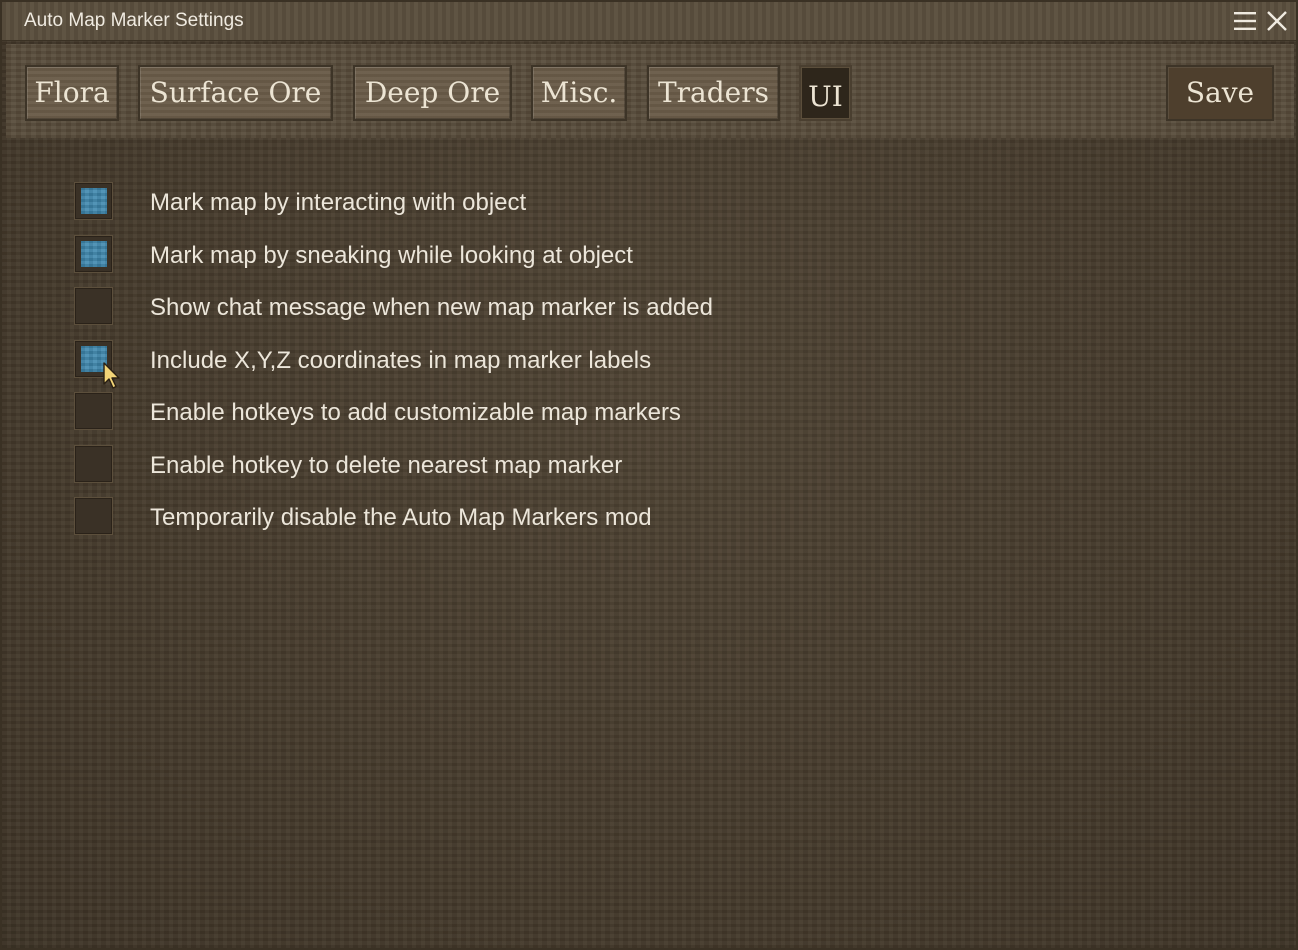 The image size is (1298, 950). Describe the element at coordinates (93, 411) in the screenshot. I see `checkbox-enable-add-hotkeys` at that location.